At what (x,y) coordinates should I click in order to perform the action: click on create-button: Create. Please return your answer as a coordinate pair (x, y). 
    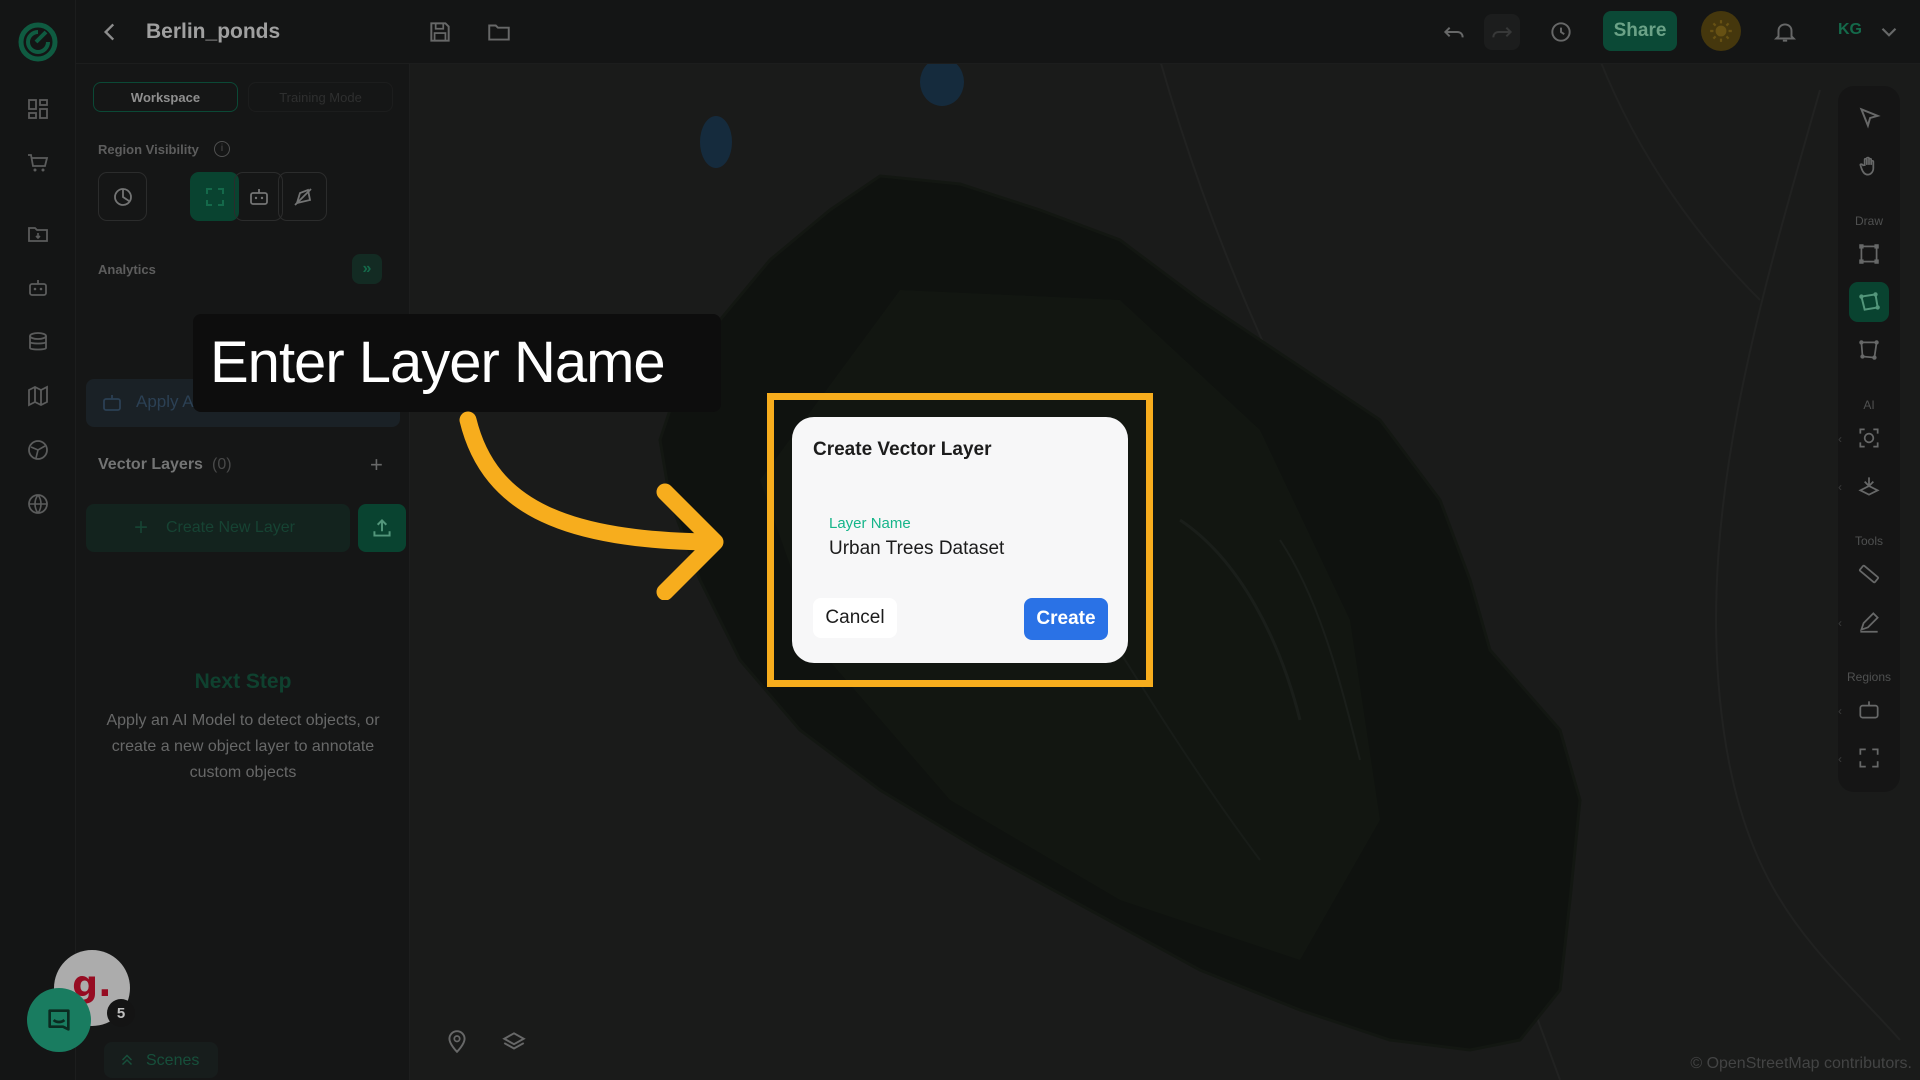
    Looking at the image, I should click on (1066, 619).